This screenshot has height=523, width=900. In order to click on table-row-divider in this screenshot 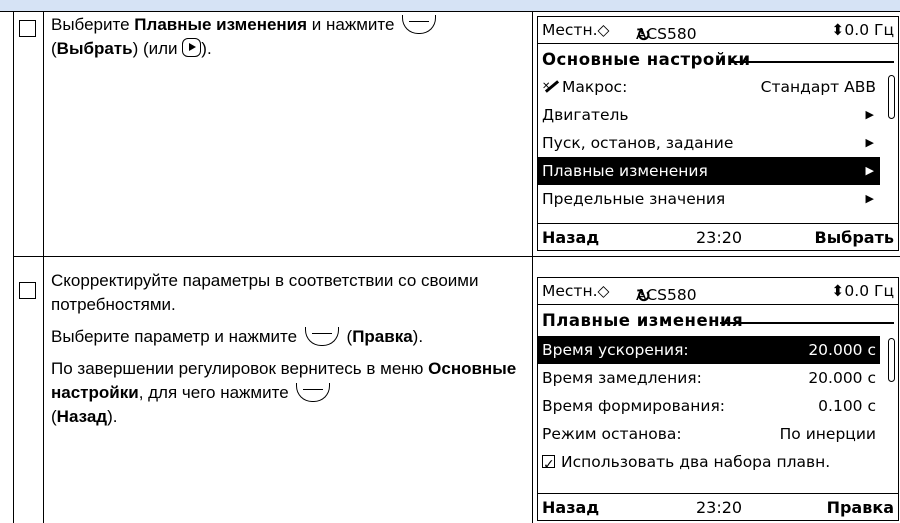, I will do `click(456, 256)`.